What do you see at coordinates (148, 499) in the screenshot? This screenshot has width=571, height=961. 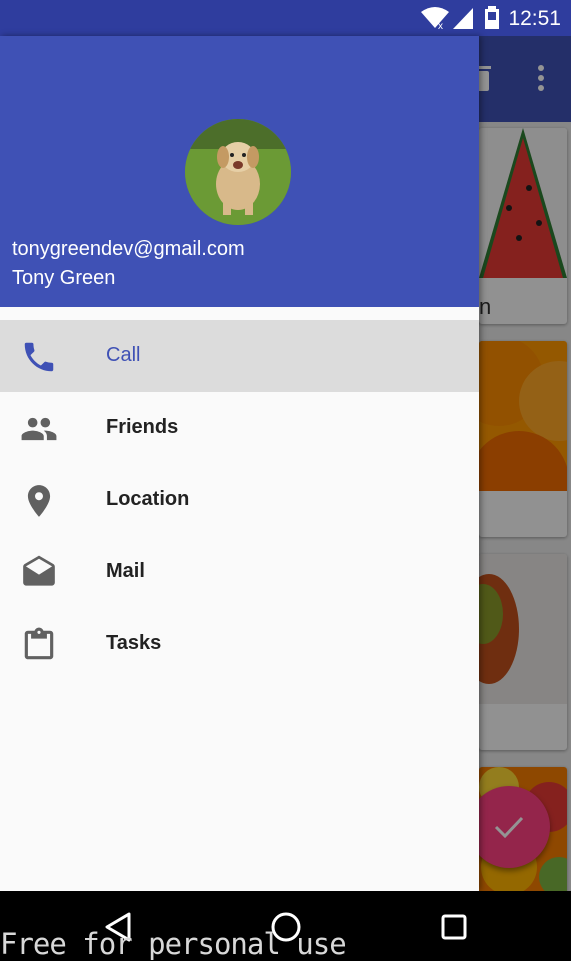 I see `drawer-item-label: Location` at bounding box center [148, 499].